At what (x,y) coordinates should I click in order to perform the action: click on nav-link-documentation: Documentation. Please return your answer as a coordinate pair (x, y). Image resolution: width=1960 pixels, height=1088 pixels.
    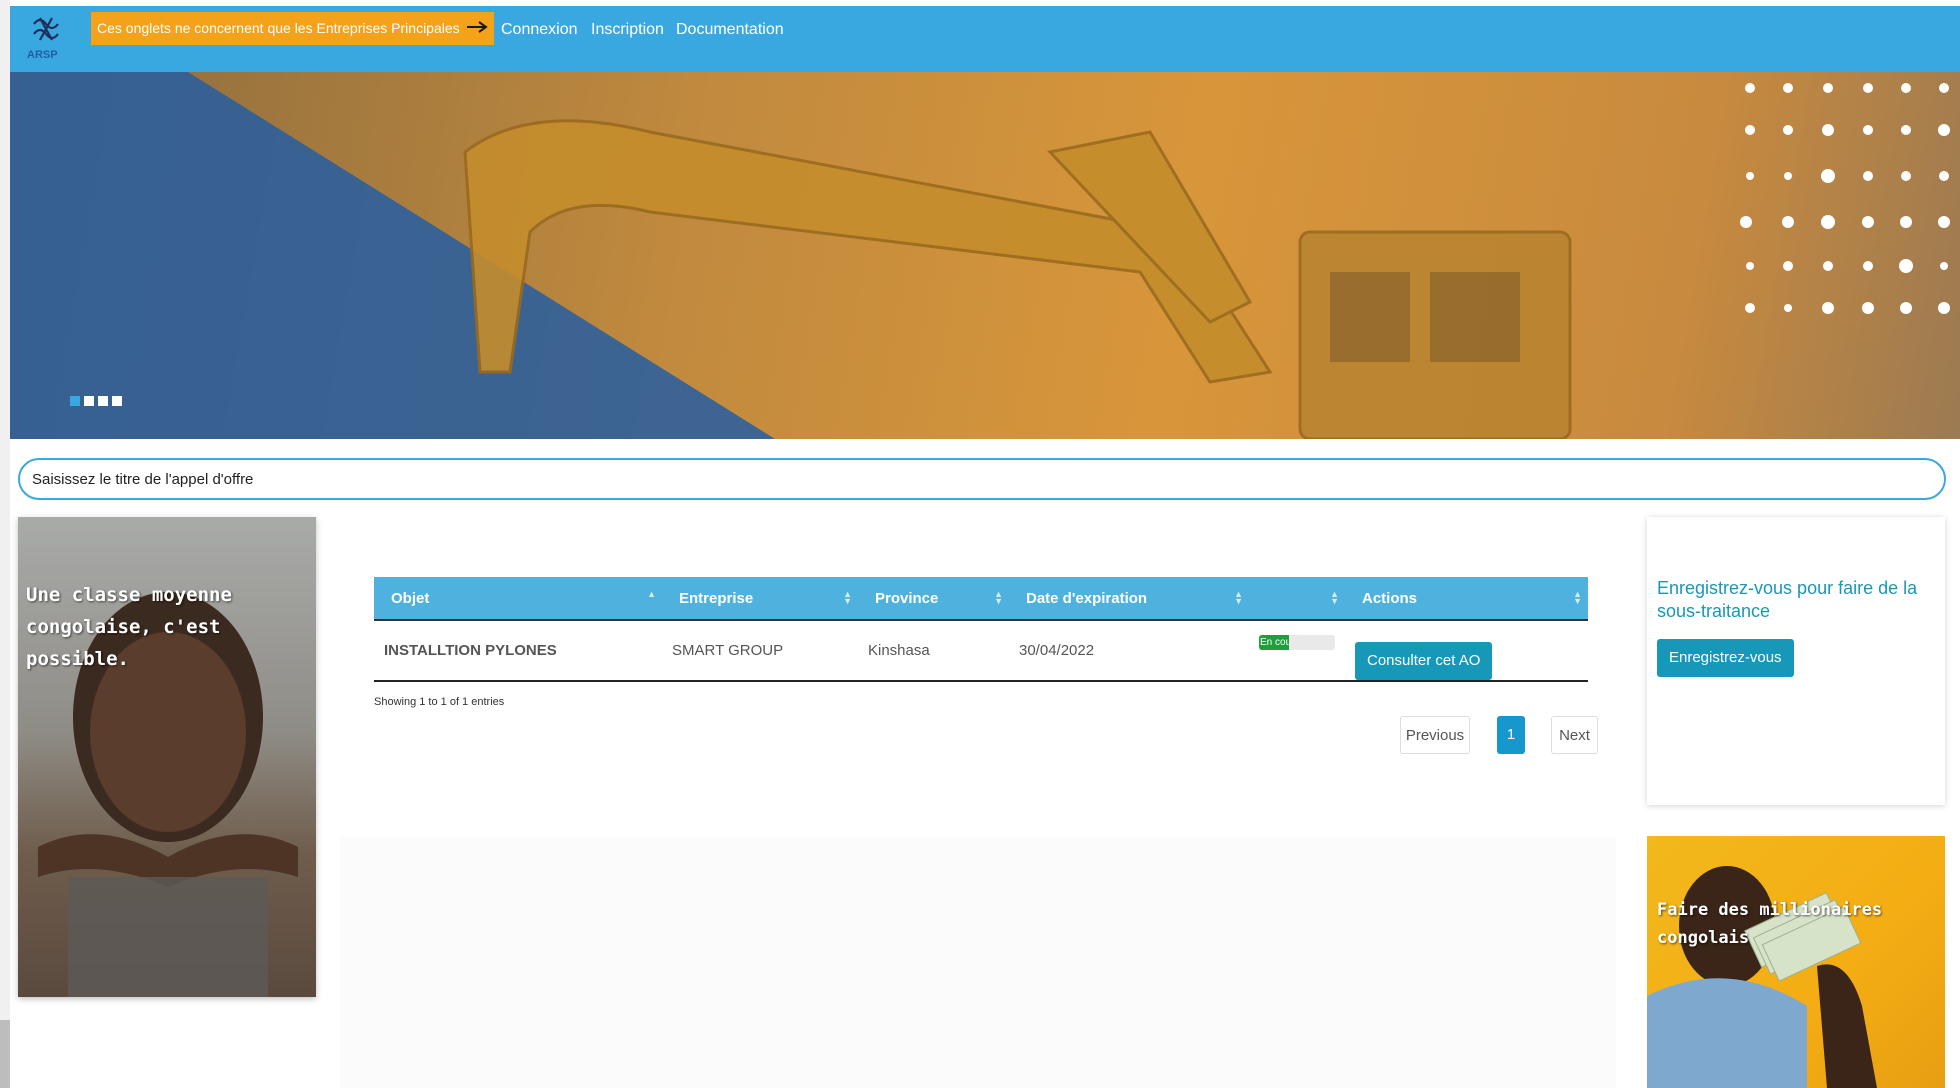
    Looking at the image, I should click on (730, 30).